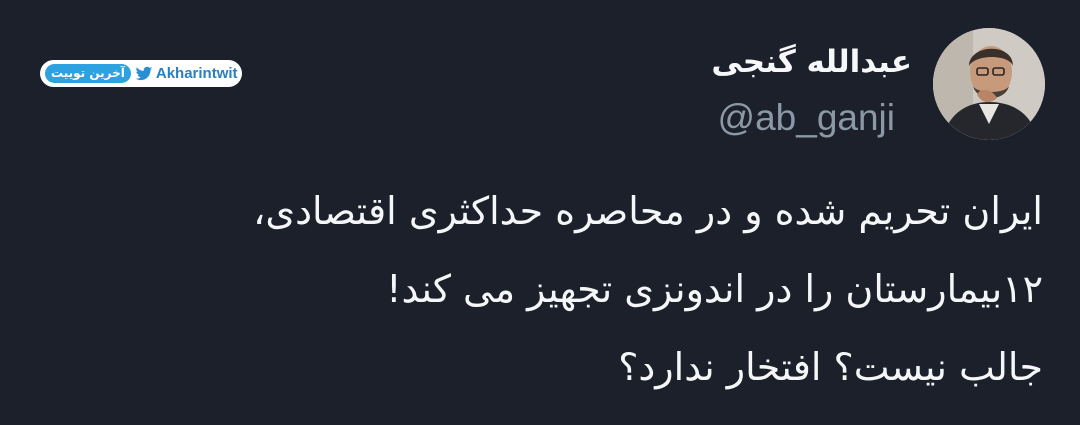  Describe the element at coordinates (811, 62) in the screenshot. I see `author-display-name: عبدالله گنجی` at that location.